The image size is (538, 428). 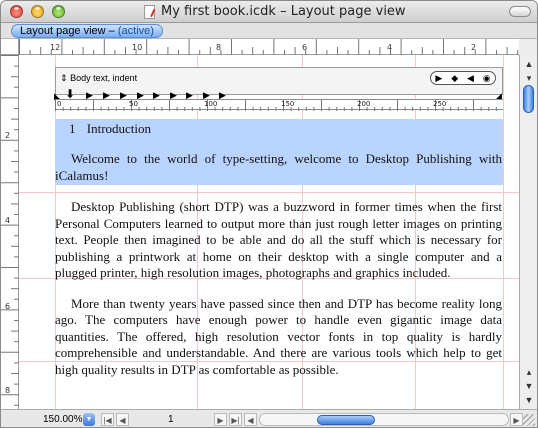 I want to click on vertical-scrollbar: ▲ ▾ ▴ ▼ ▼, so click(x=528, y=232).